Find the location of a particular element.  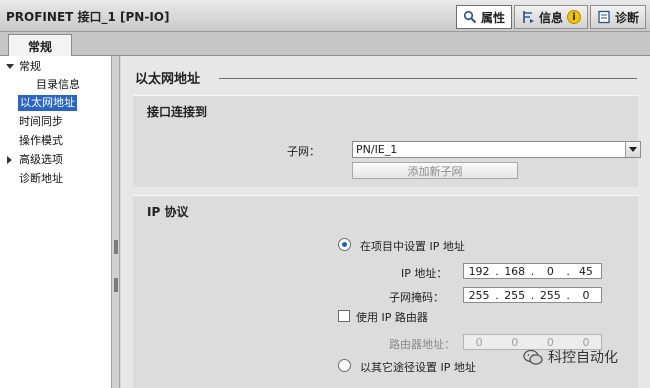

ip-address-label: IP 地址： is located at coordinates (424, 273).